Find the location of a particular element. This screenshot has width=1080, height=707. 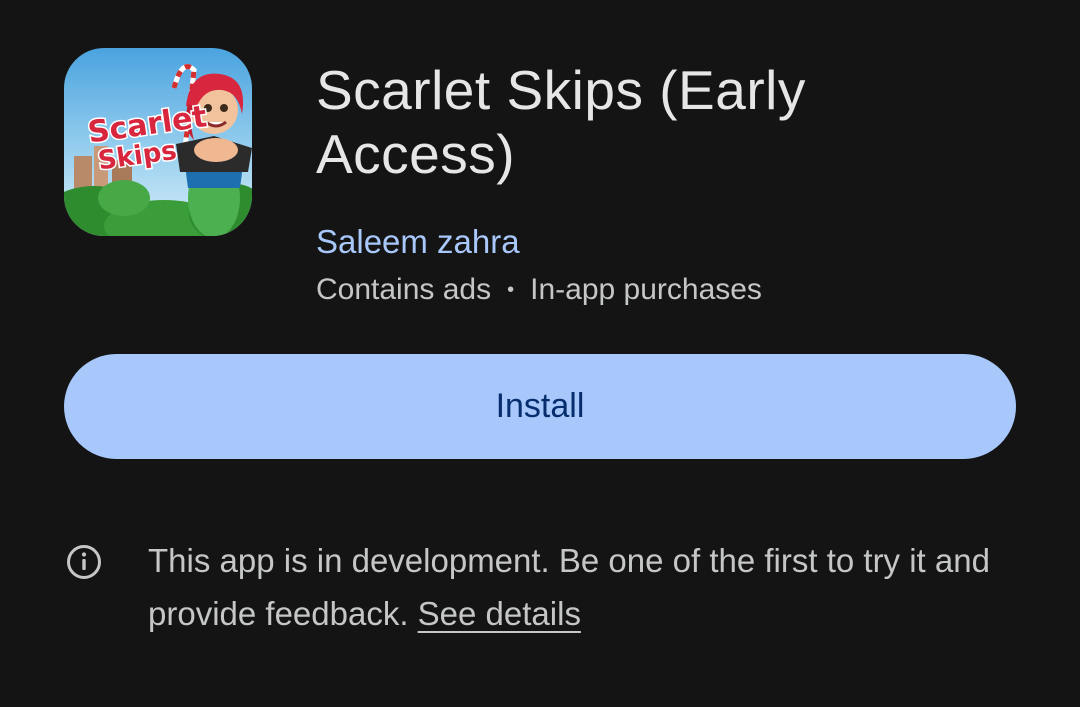

info-icon is located at coordinates (84, 562).